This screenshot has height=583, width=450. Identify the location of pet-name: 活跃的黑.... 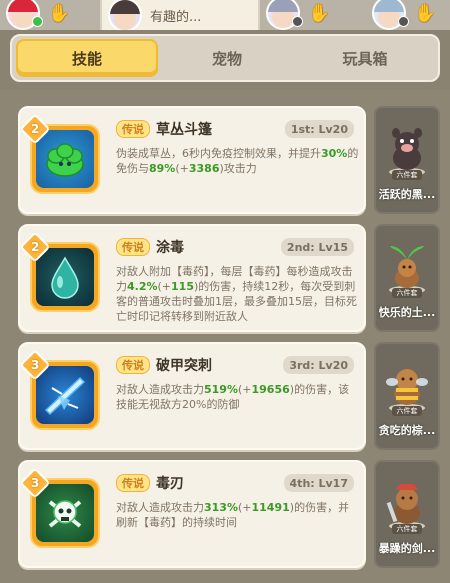
(407, 194).